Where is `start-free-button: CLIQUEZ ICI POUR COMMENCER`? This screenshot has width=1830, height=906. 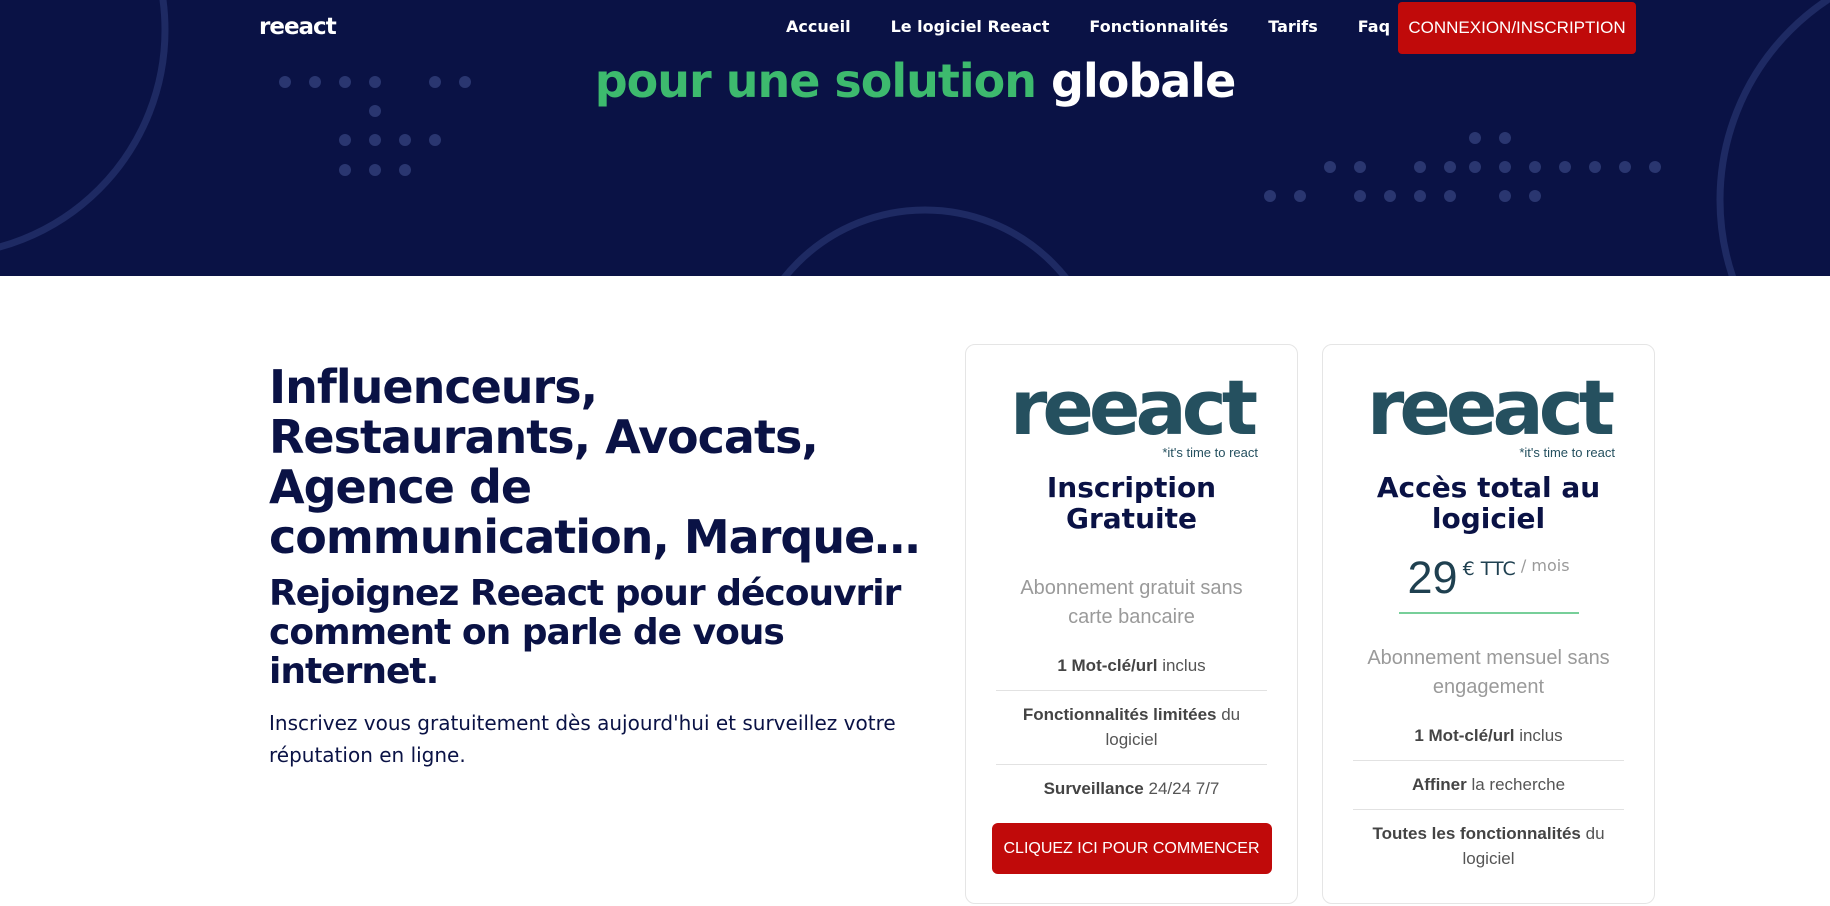
start-free-button: CLIQUEZ ICI POUR COMMENCER is located at coordinates (1131, 848).